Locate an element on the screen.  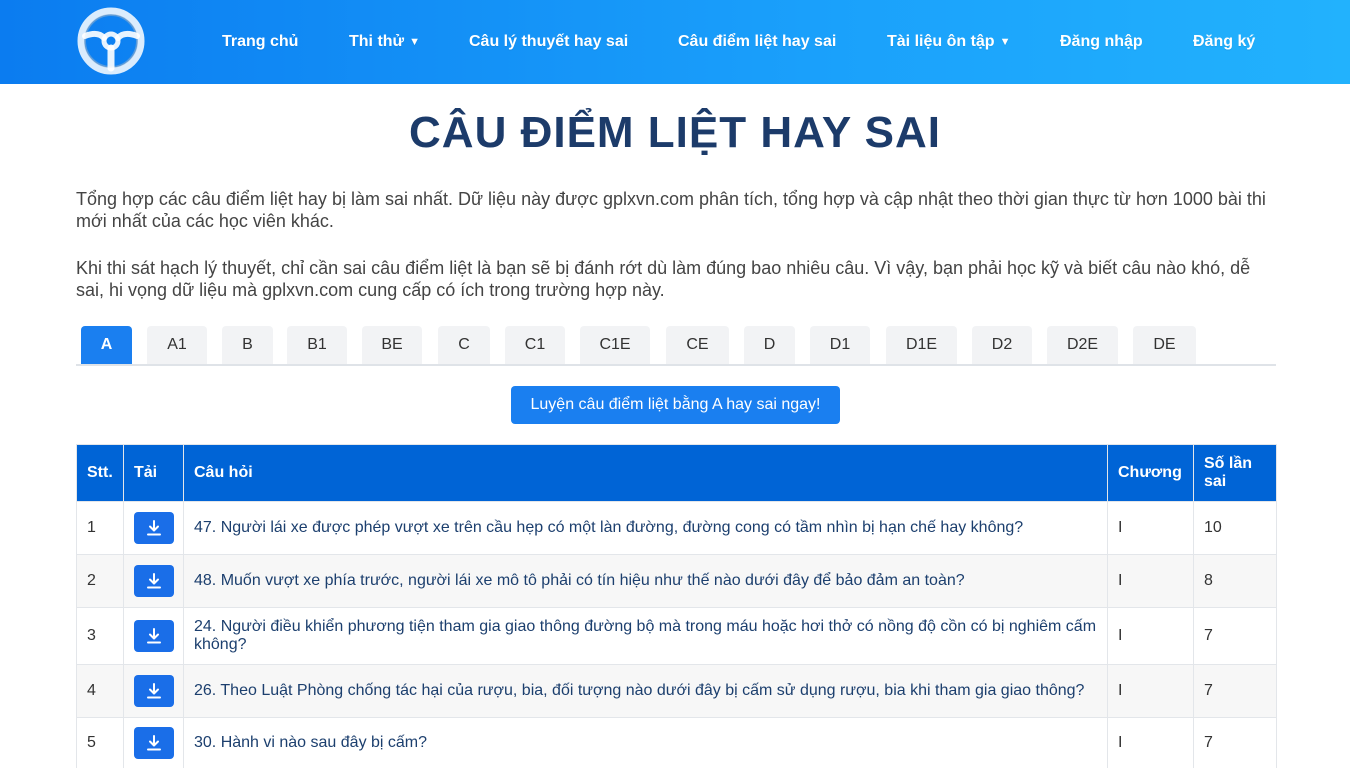
page-title: CÂU ĐIỂM LIỆT HAY SAI is located at coordinates (675, 132).